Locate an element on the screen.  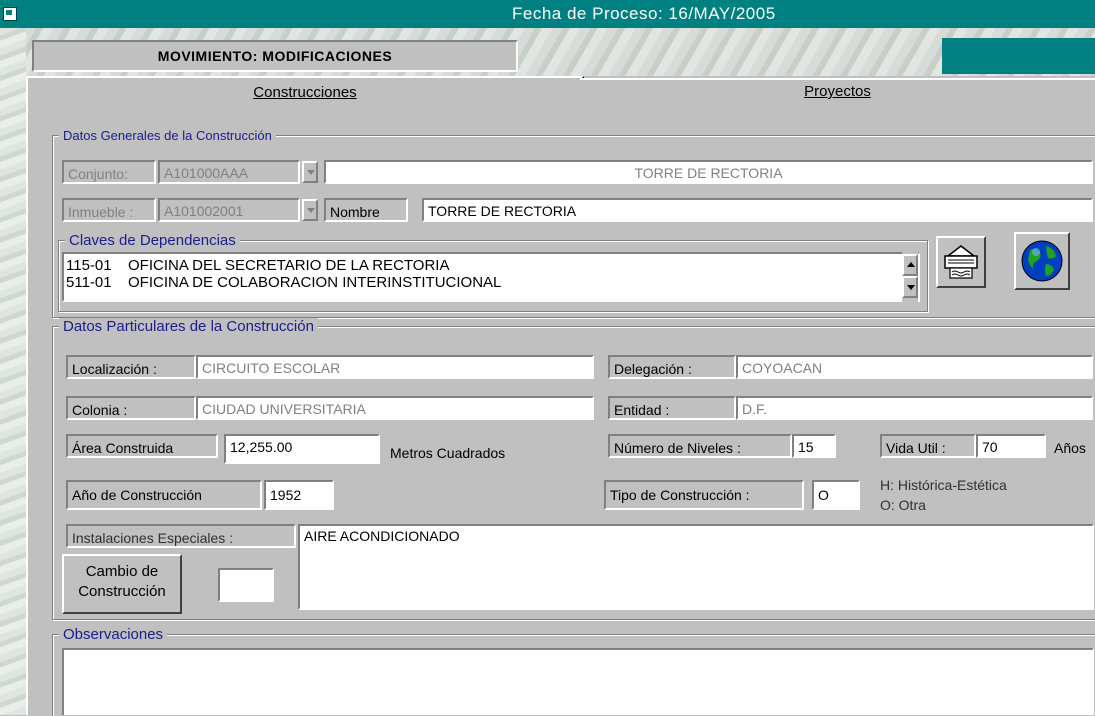
tipo-legend-otra: O: Otra is located at coordinates (903, 505).